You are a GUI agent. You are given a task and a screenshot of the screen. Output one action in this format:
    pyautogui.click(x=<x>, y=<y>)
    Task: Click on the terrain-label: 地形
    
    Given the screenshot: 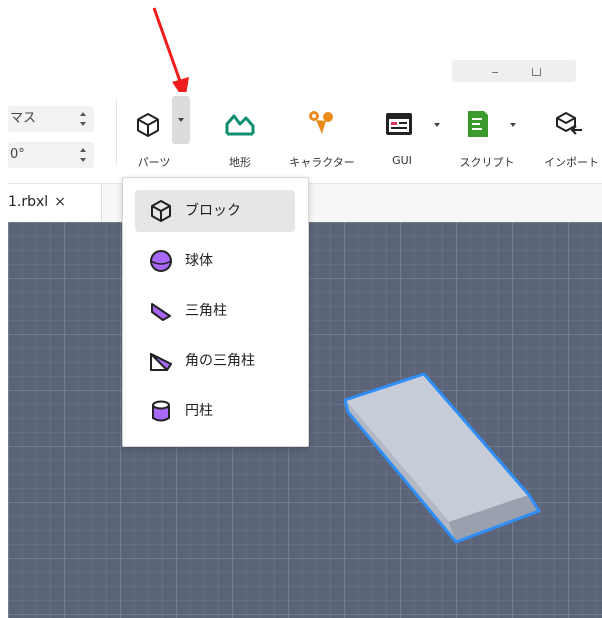 What is the action you would take?
    pyautogui.click(x=240, y=162)
    